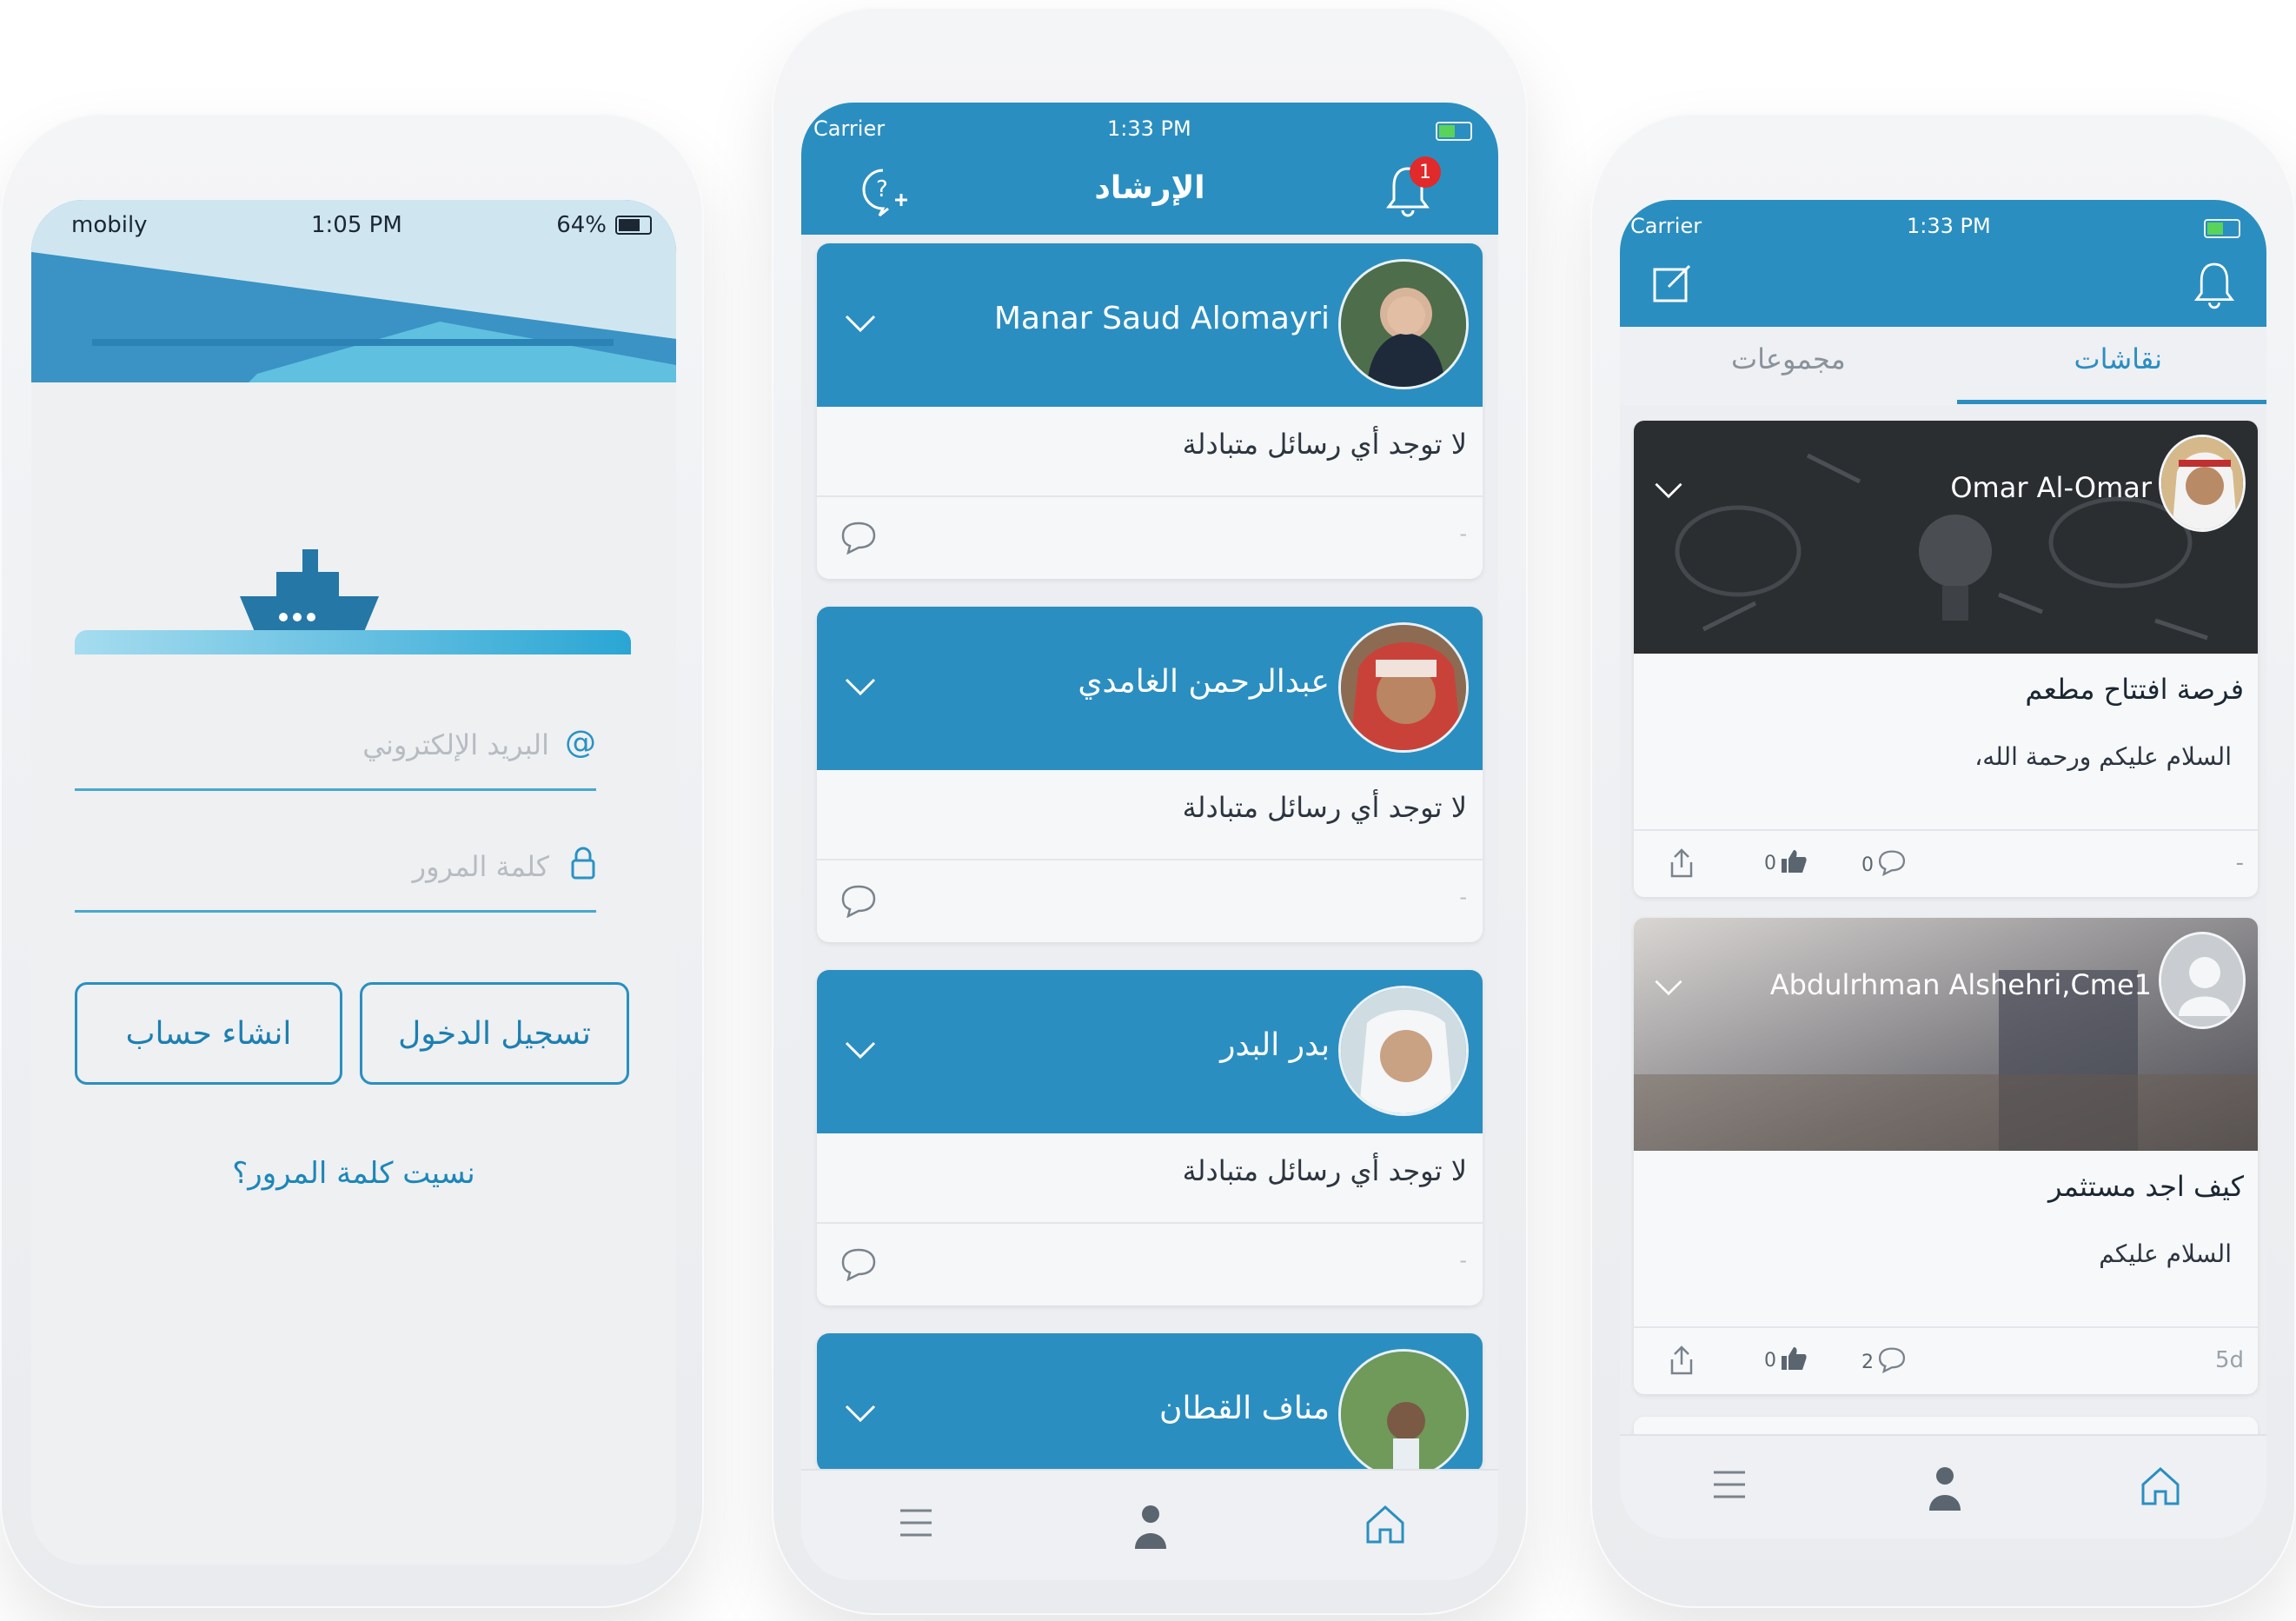  What do you see at coordinates (2118, 358) in the screenshot?
I see `tab-discussions: نقاشات` at bounding box center [2118, 358].